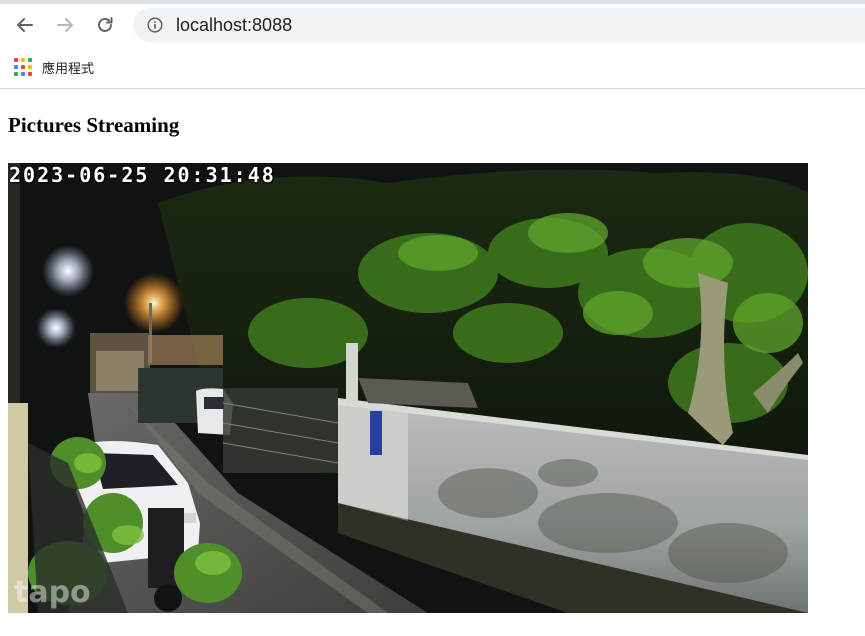  Describe the element at coordinates (432, 67) in the screenshot. I see `bookmarks-bar: 應用程式` at that location.